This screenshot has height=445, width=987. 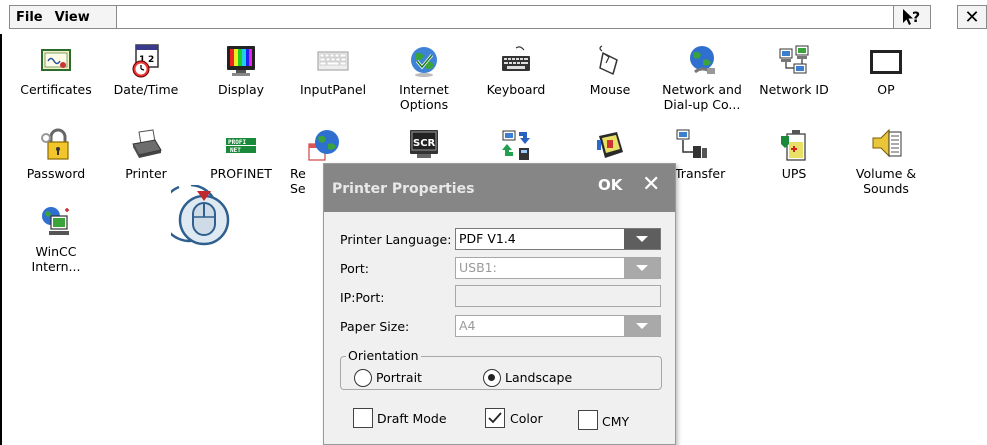 What do you see at coordinates (610, 61) in the screenshot?
I see `mouse-icon` at bounding box center [610, 61].